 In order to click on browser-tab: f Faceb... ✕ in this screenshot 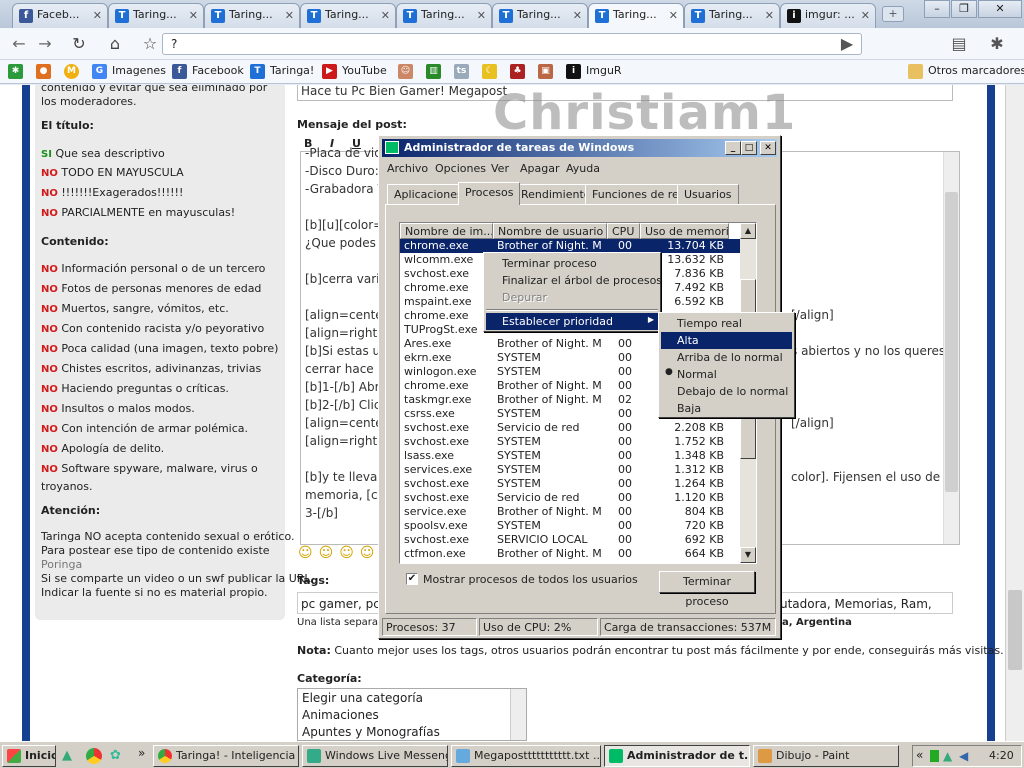, I will do `click(60, 15)`.